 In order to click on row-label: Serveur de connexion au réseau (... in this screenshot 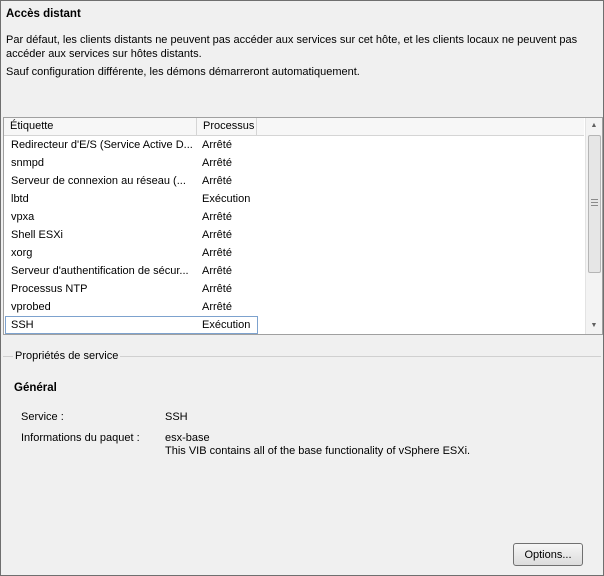, I will do `click(98, 181)`.